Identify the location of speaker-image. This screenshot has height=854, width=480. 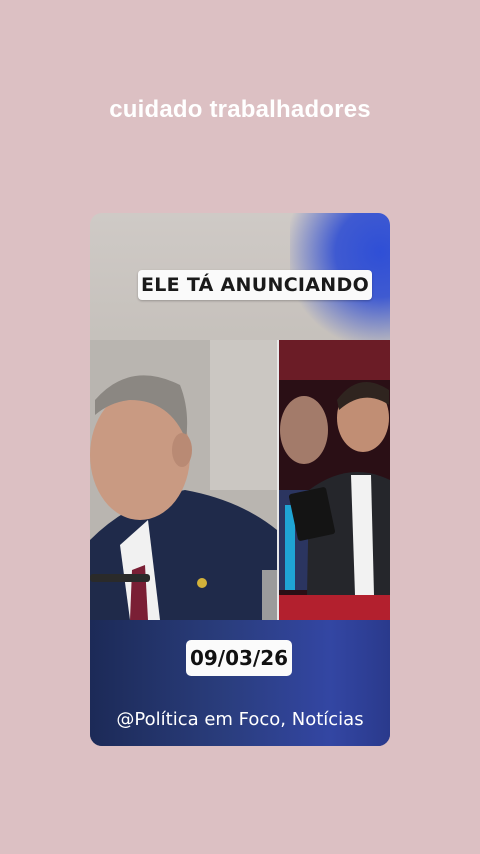
(183, 480).